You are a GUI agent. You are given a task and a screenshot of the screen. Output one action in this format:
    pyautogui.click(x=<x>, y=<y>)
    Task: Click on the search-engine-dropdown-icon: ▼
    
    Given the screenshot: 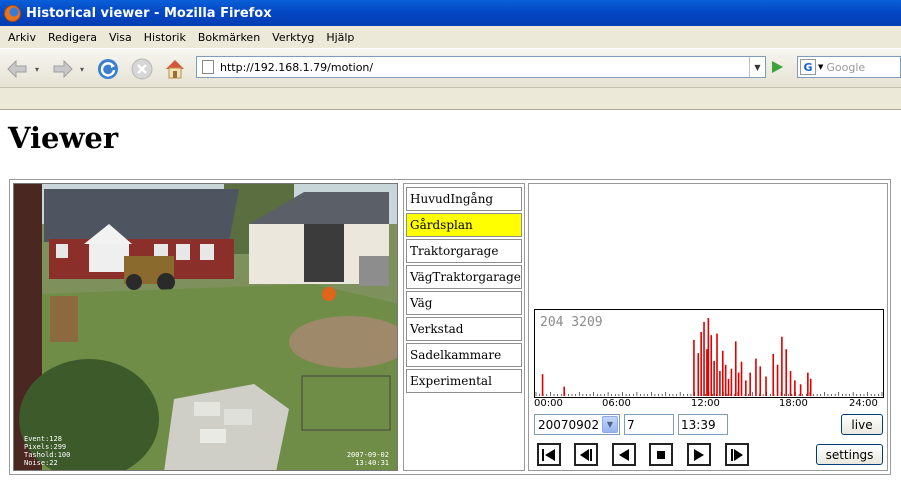 What is the action you would take?
    pyautogui.click(x=820, y=67)
    